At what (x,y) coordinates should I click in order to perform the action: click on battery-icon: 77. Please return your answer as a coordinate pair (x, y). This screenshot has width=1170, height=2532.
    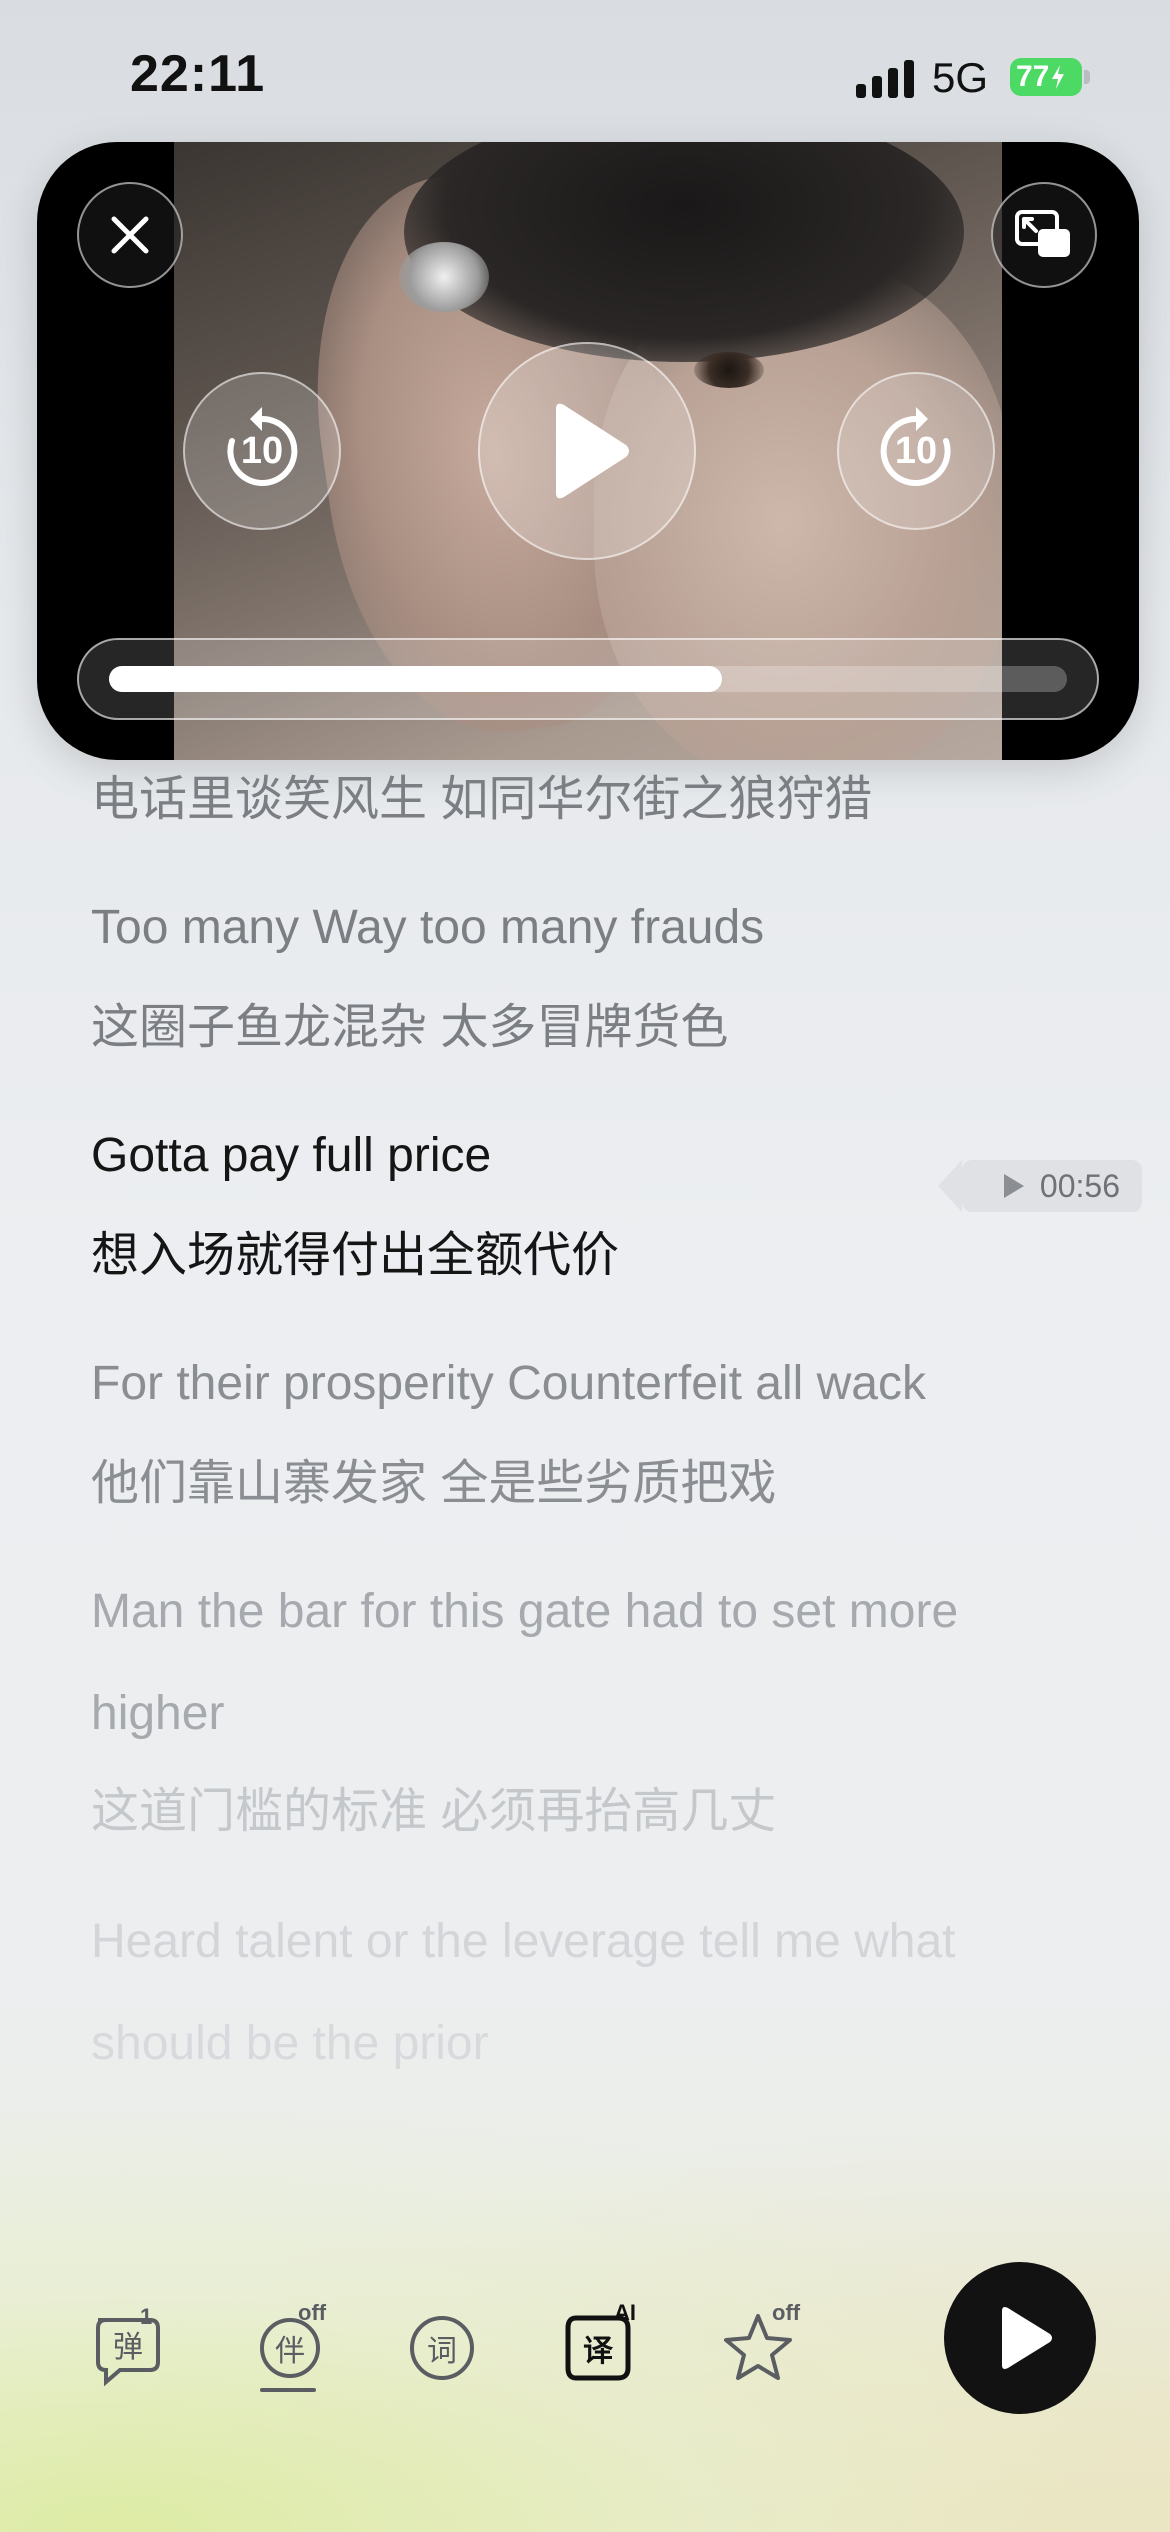
    Looking at the image, I should click on (1046, 77).